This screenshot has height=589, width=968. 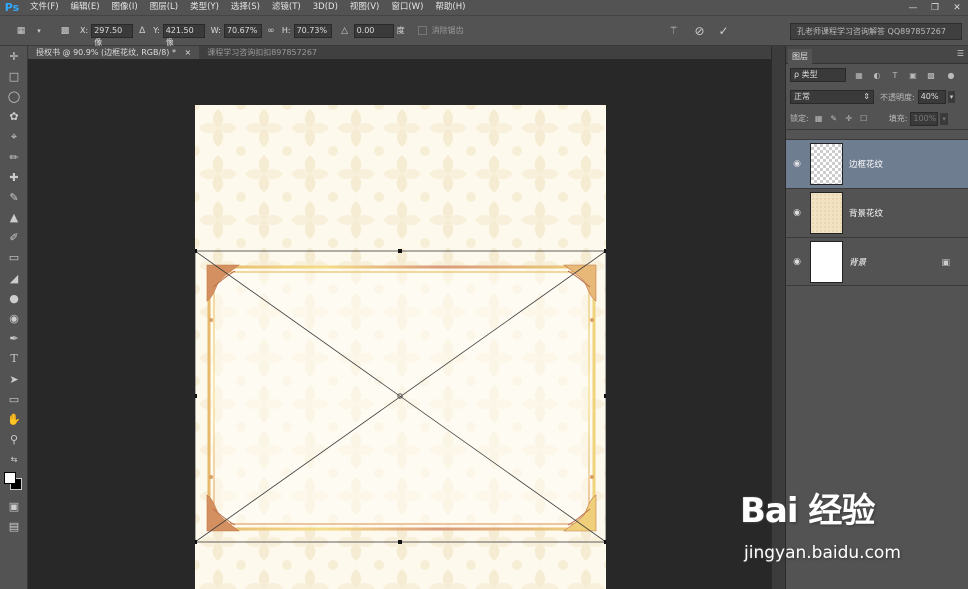 What do you see at coordinates (422, 30) in the screenshot?
I see `antialias-checkbox` at bounding box center [422, 30].